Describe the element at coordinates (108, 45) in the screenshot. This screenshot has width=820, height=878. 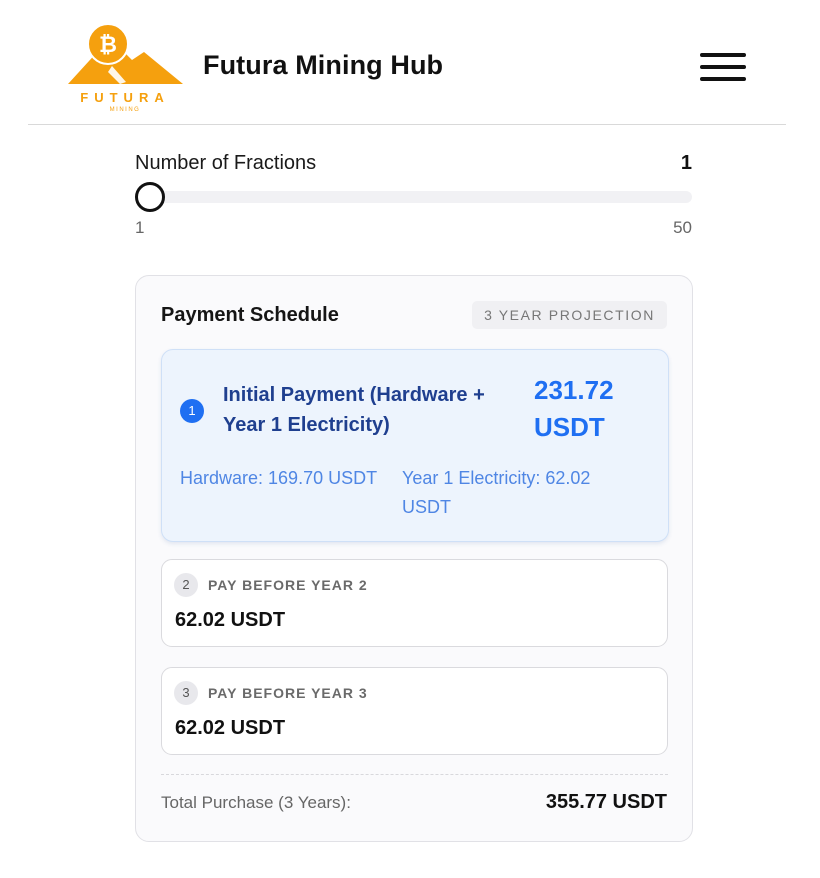
I see `logo-coin-symbol: ₿` at that location.